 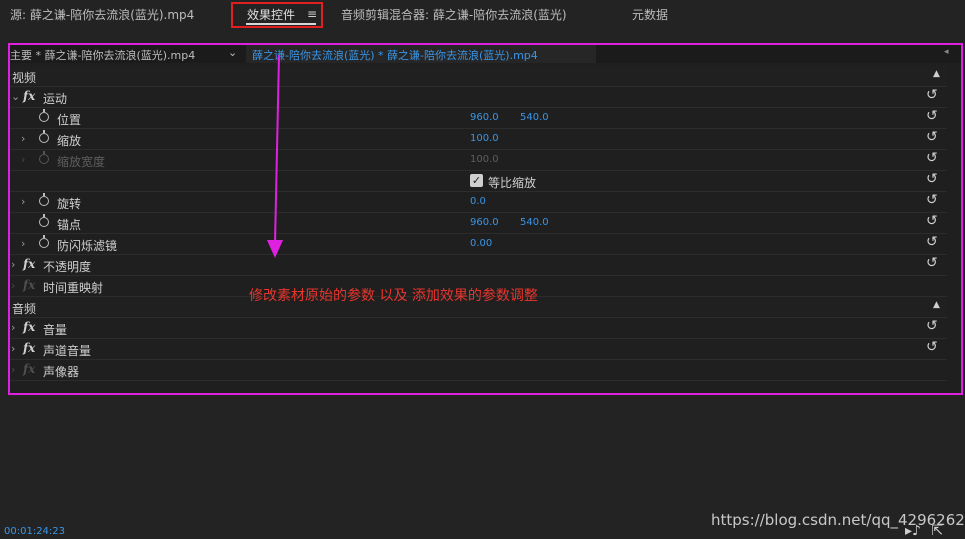 I want to click on timecode-display: 00:01:24:23, so click(x=34, y=531).